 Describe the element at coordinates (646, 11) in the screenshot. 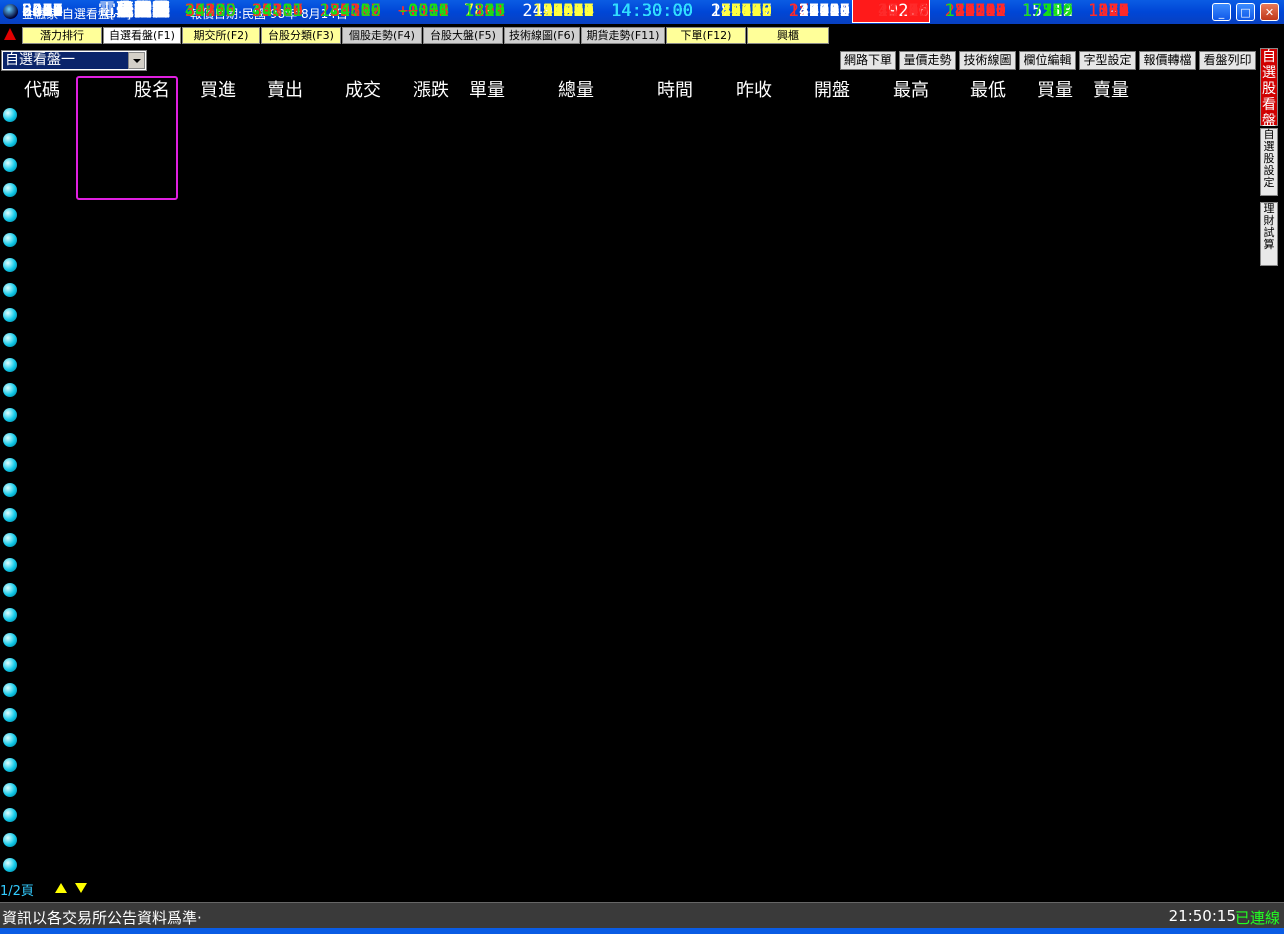

I see `cell-time: 14:30:00` at that location.